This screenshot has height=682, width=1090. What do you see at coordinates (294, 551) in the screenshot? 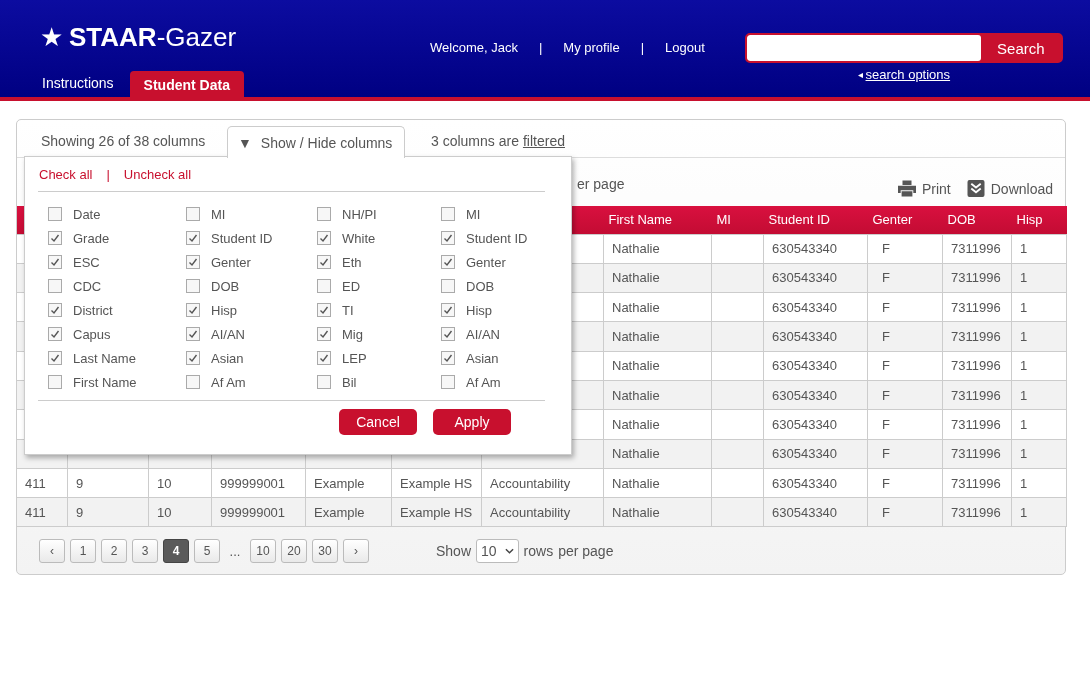
I see `page-button: 20` at bounding box center [294, 551].